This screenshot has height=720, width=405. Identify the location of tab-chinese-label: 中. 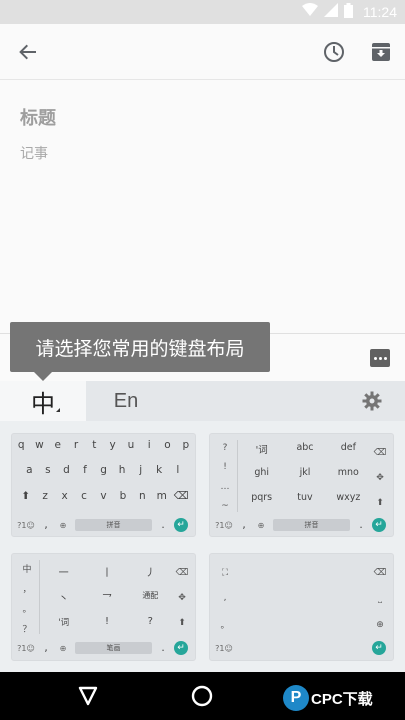
(43, 403).